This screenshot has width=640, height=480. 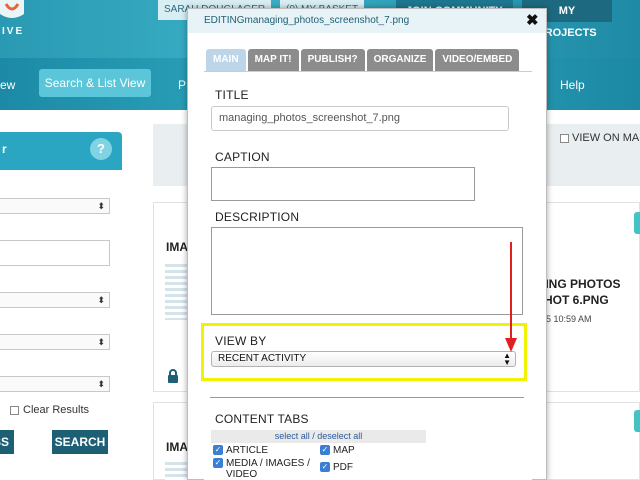 I want to click on content-tab-article-label: ARTICLE, so click(x=247, y=450).